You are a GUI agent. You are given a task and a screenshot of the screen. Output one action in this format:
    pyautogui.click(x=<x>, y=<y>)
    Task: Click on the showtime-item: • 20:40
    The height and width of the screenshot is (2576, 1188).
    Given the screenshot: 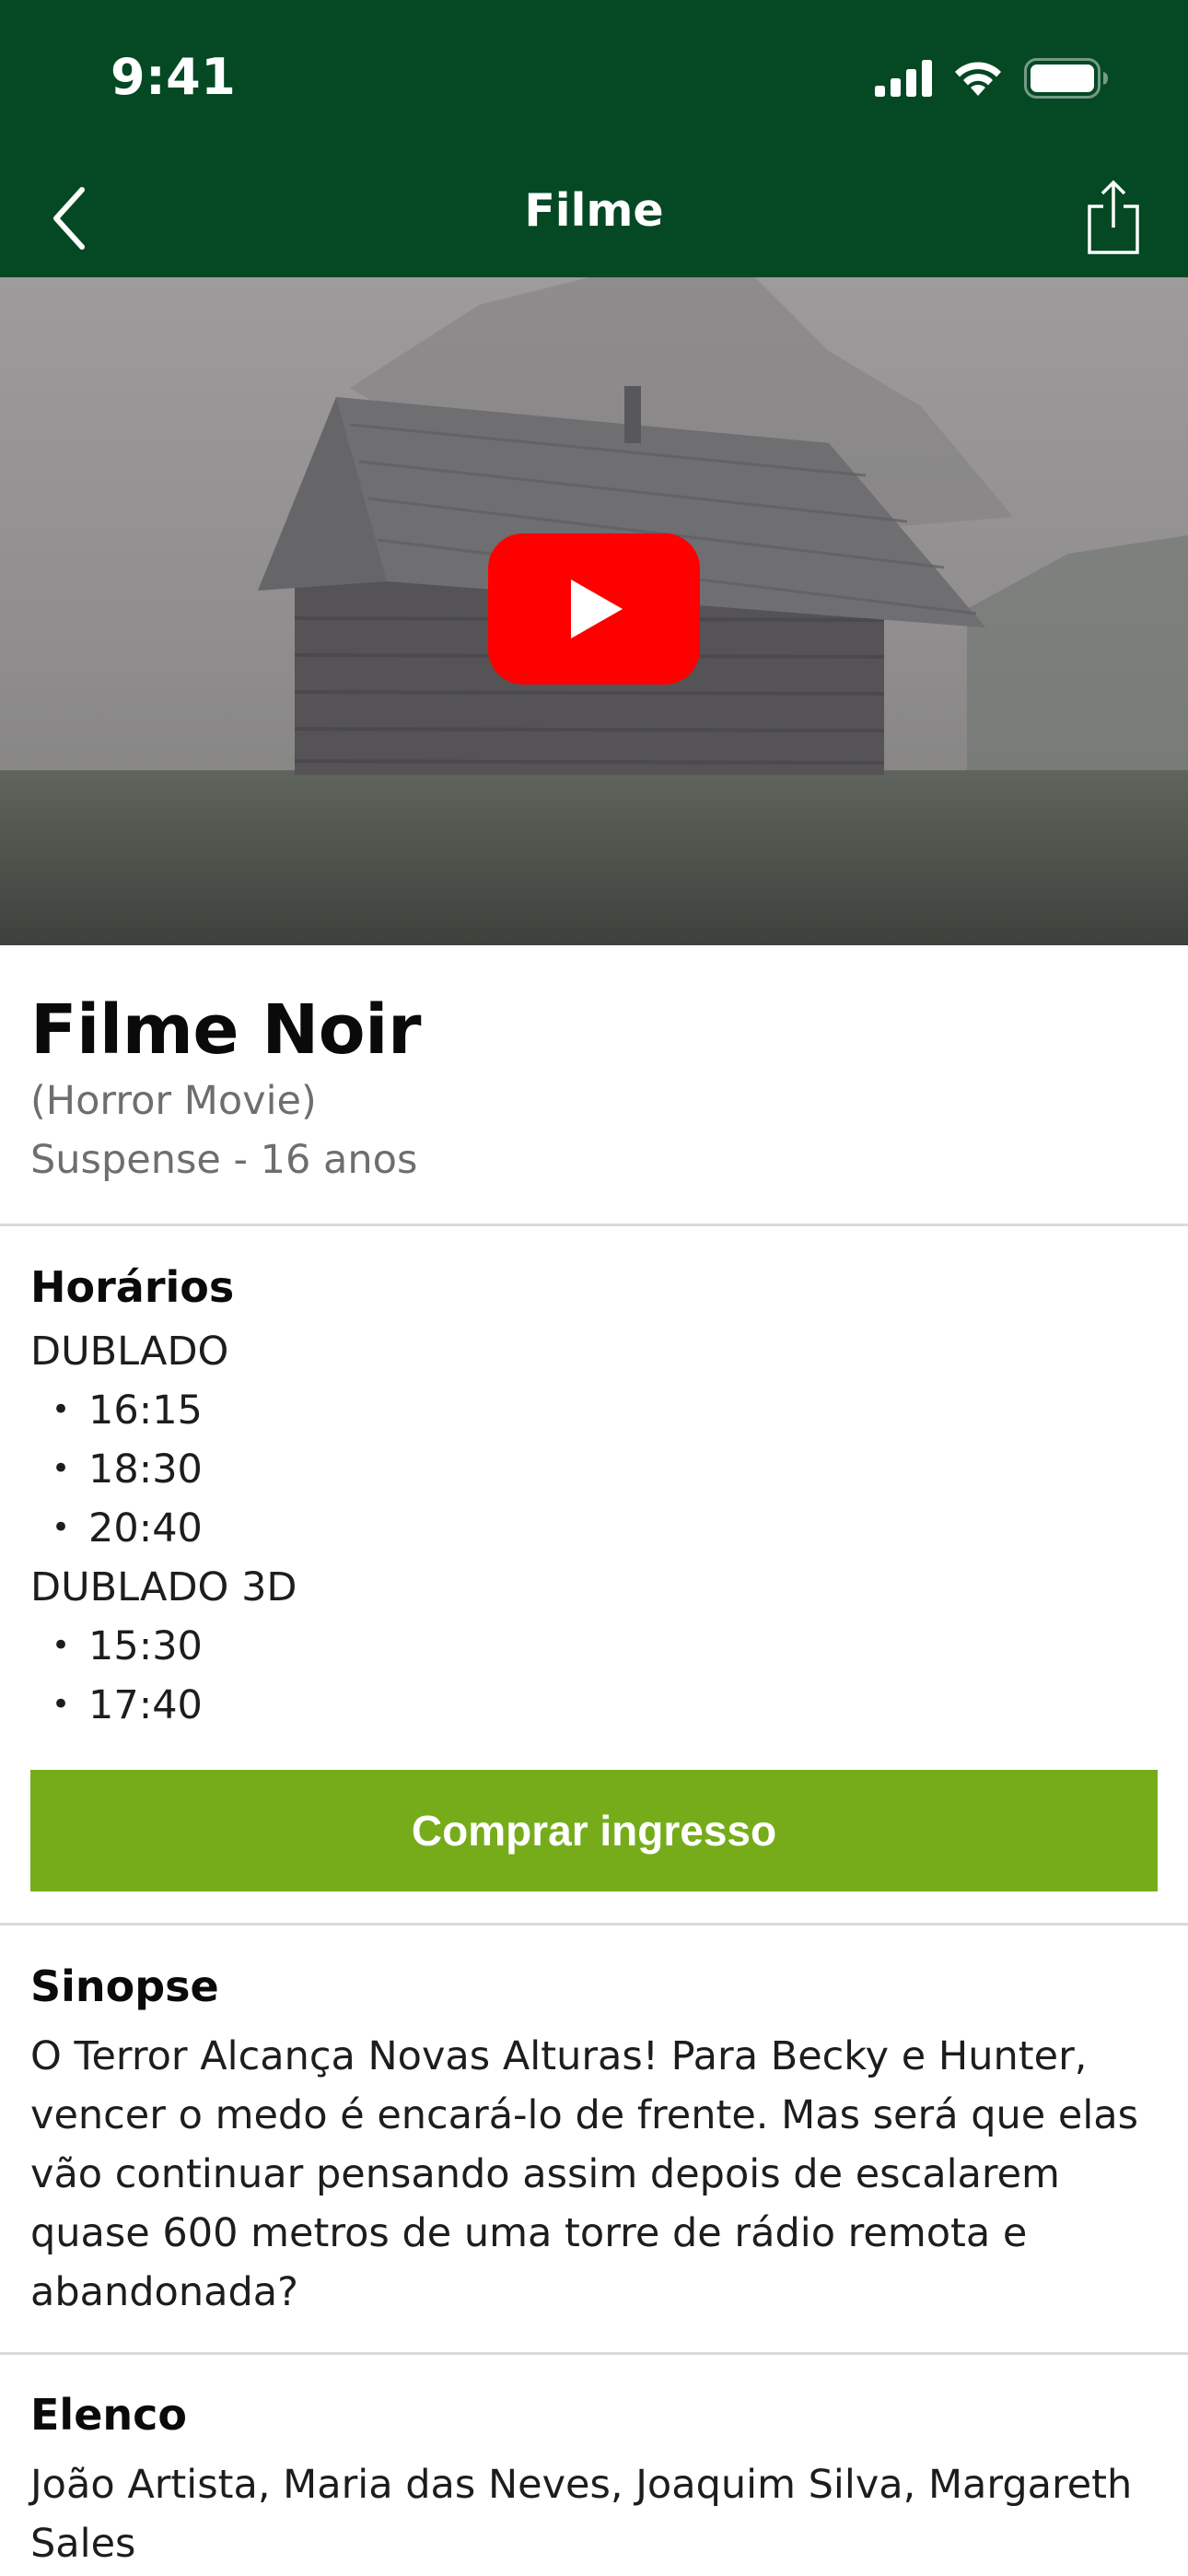 What is the action you would take?
    pyautogui.click(x=127, y=1528)
    